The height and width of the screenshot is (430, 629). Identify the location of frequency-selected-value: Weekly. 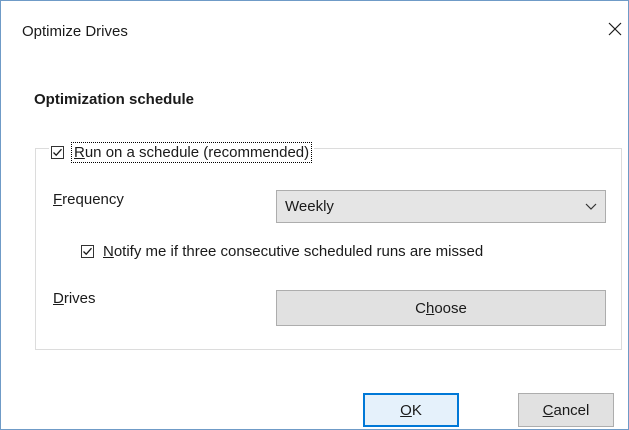
(309, 206).